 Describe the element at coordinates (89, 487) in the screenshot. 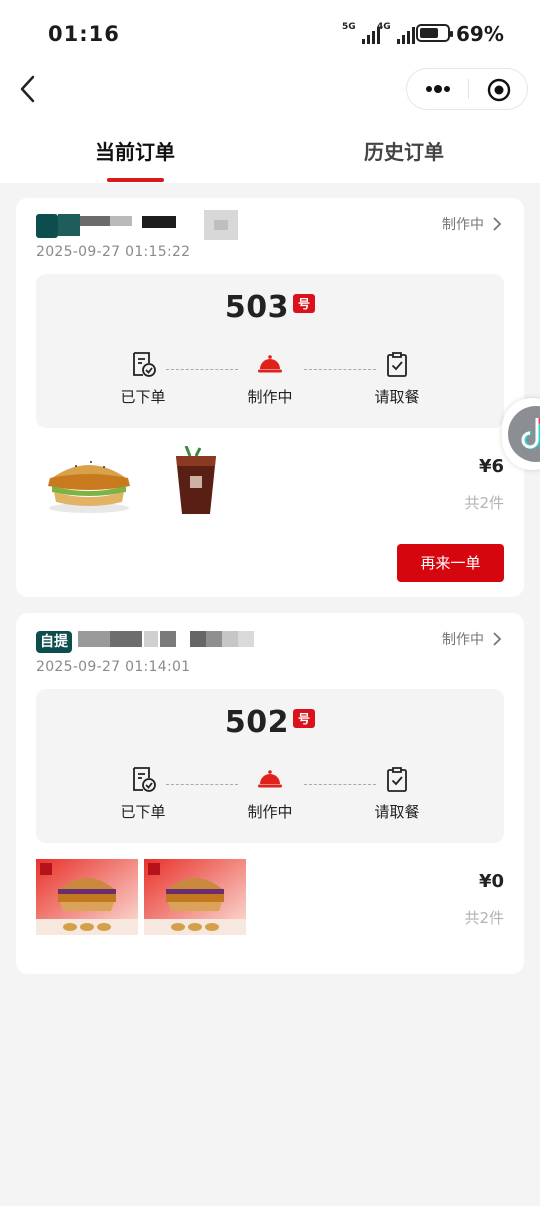

I see `chicken-burger-image` at that location.